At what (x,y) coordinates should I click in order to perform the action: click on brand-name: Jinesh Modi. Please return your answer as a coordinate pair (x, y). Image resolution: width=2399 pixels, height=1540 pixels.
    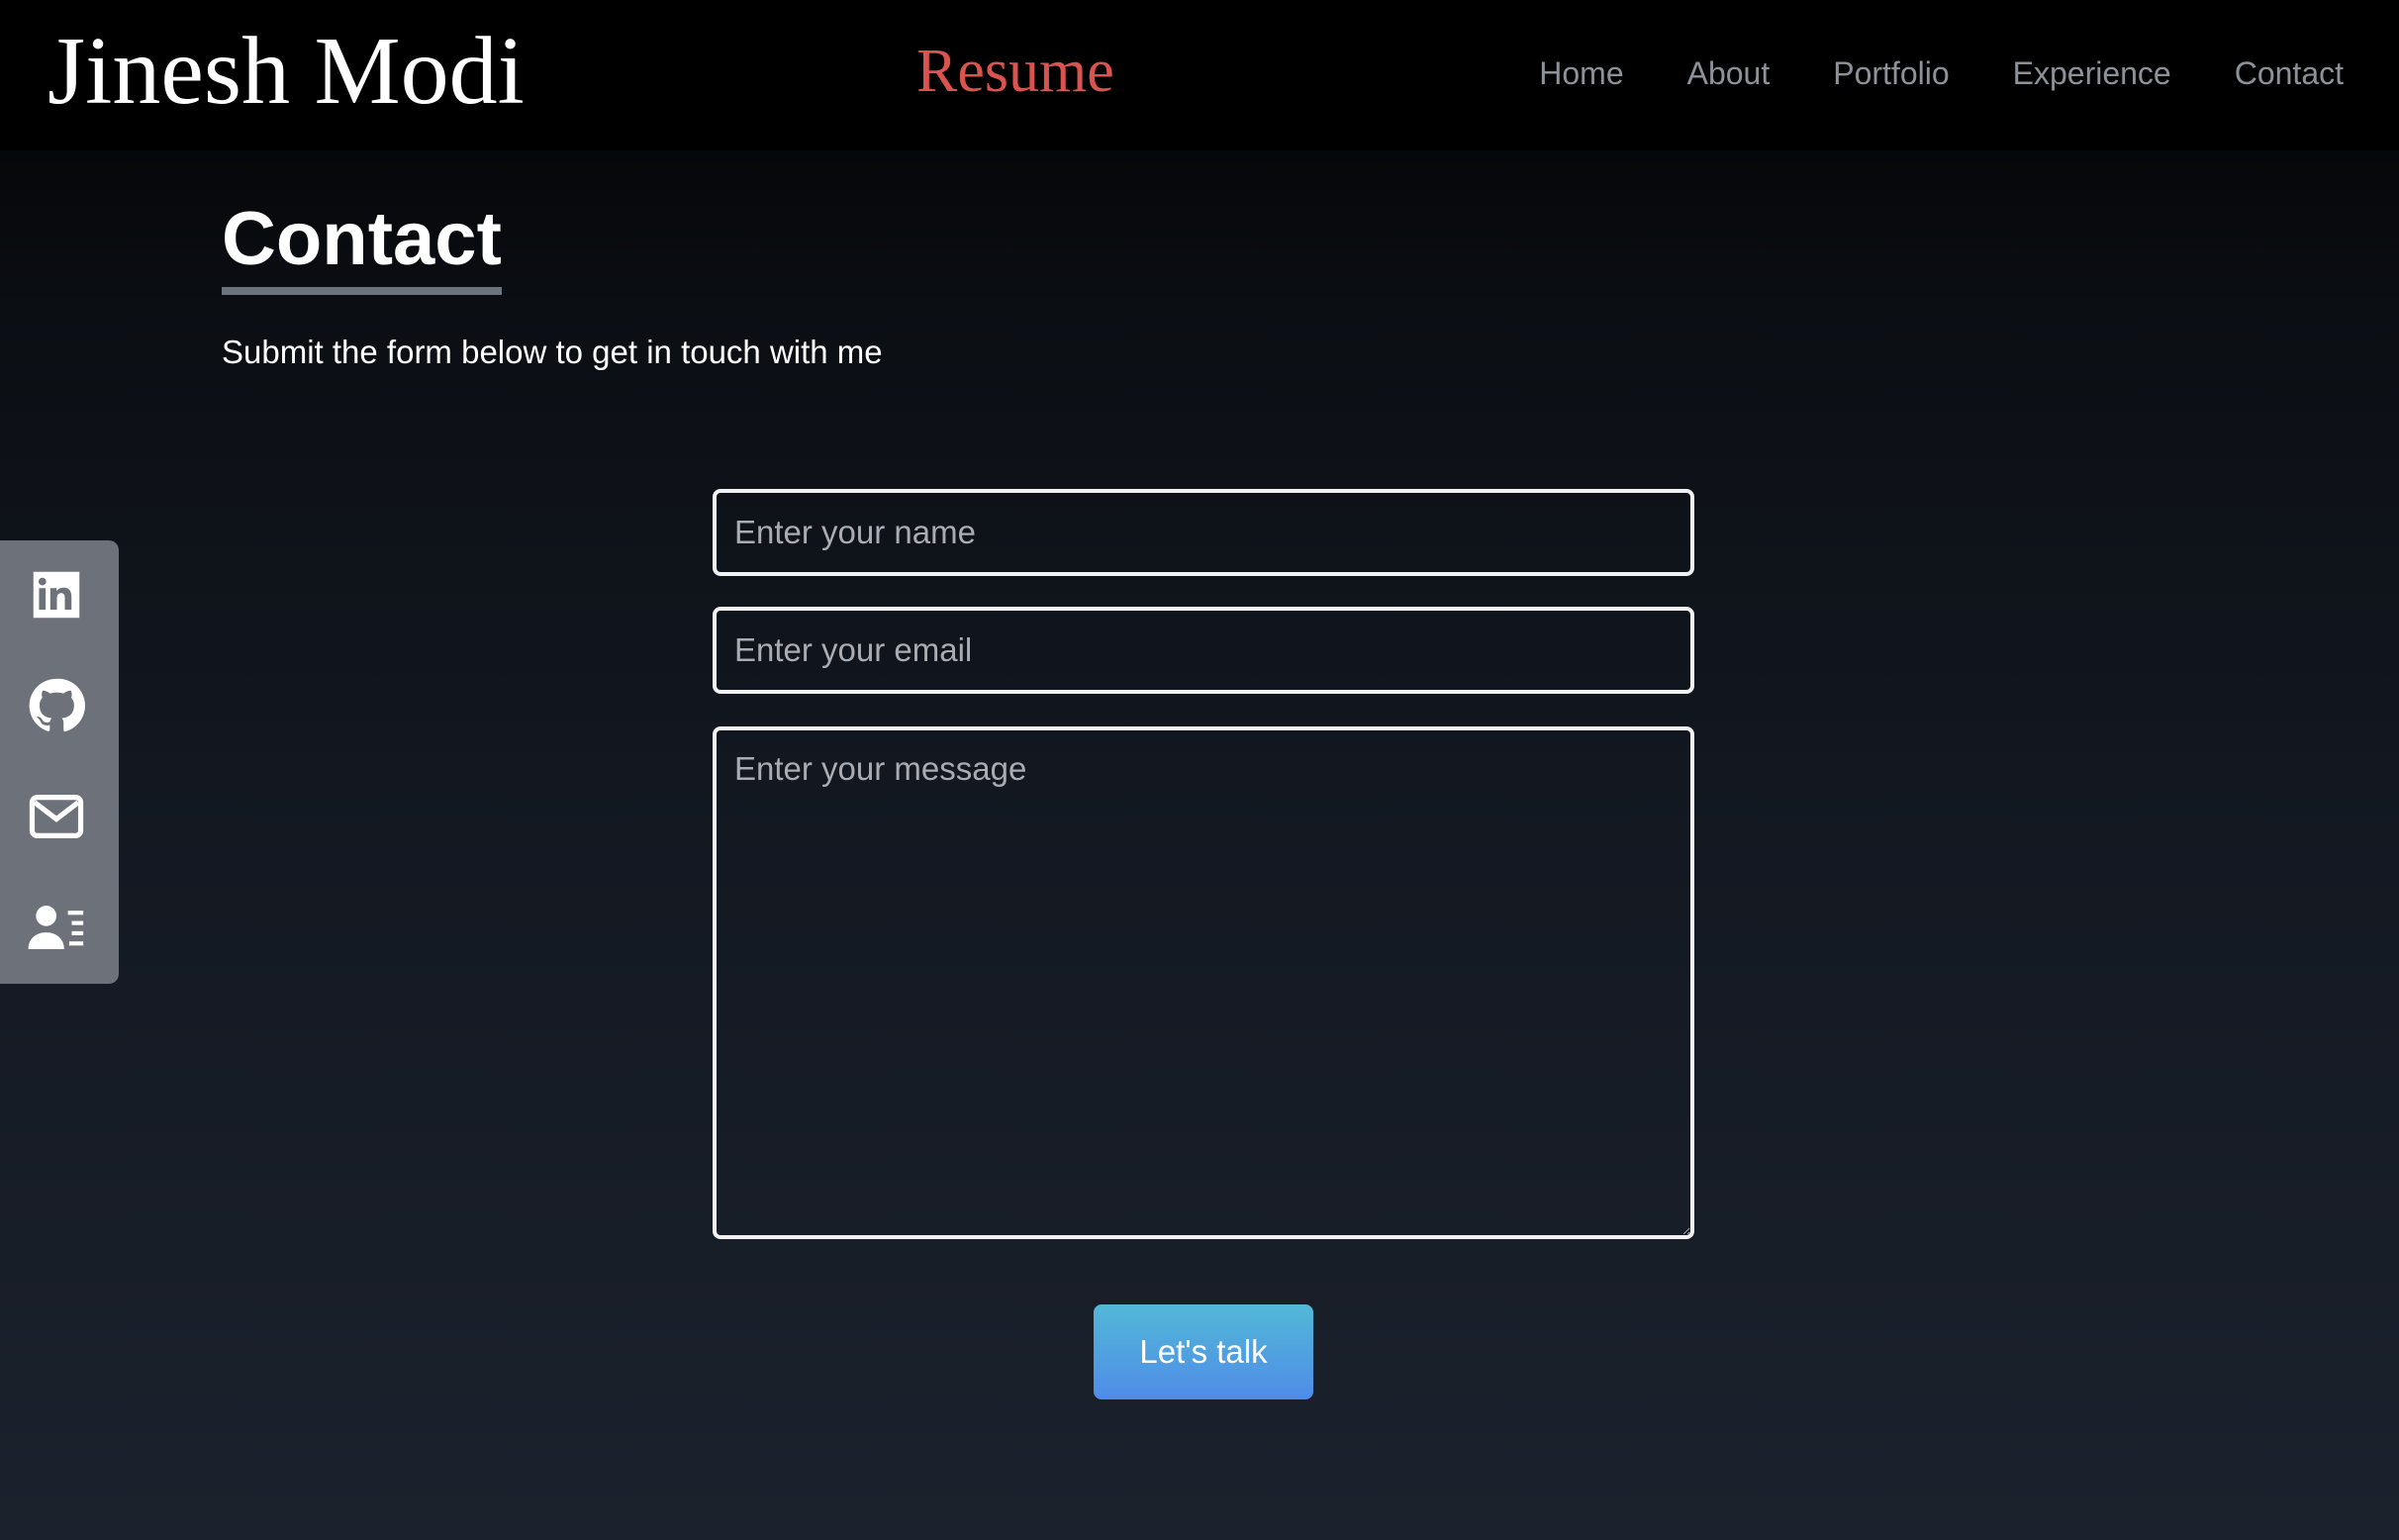
    Looking at the image, I should click on (286, 71).